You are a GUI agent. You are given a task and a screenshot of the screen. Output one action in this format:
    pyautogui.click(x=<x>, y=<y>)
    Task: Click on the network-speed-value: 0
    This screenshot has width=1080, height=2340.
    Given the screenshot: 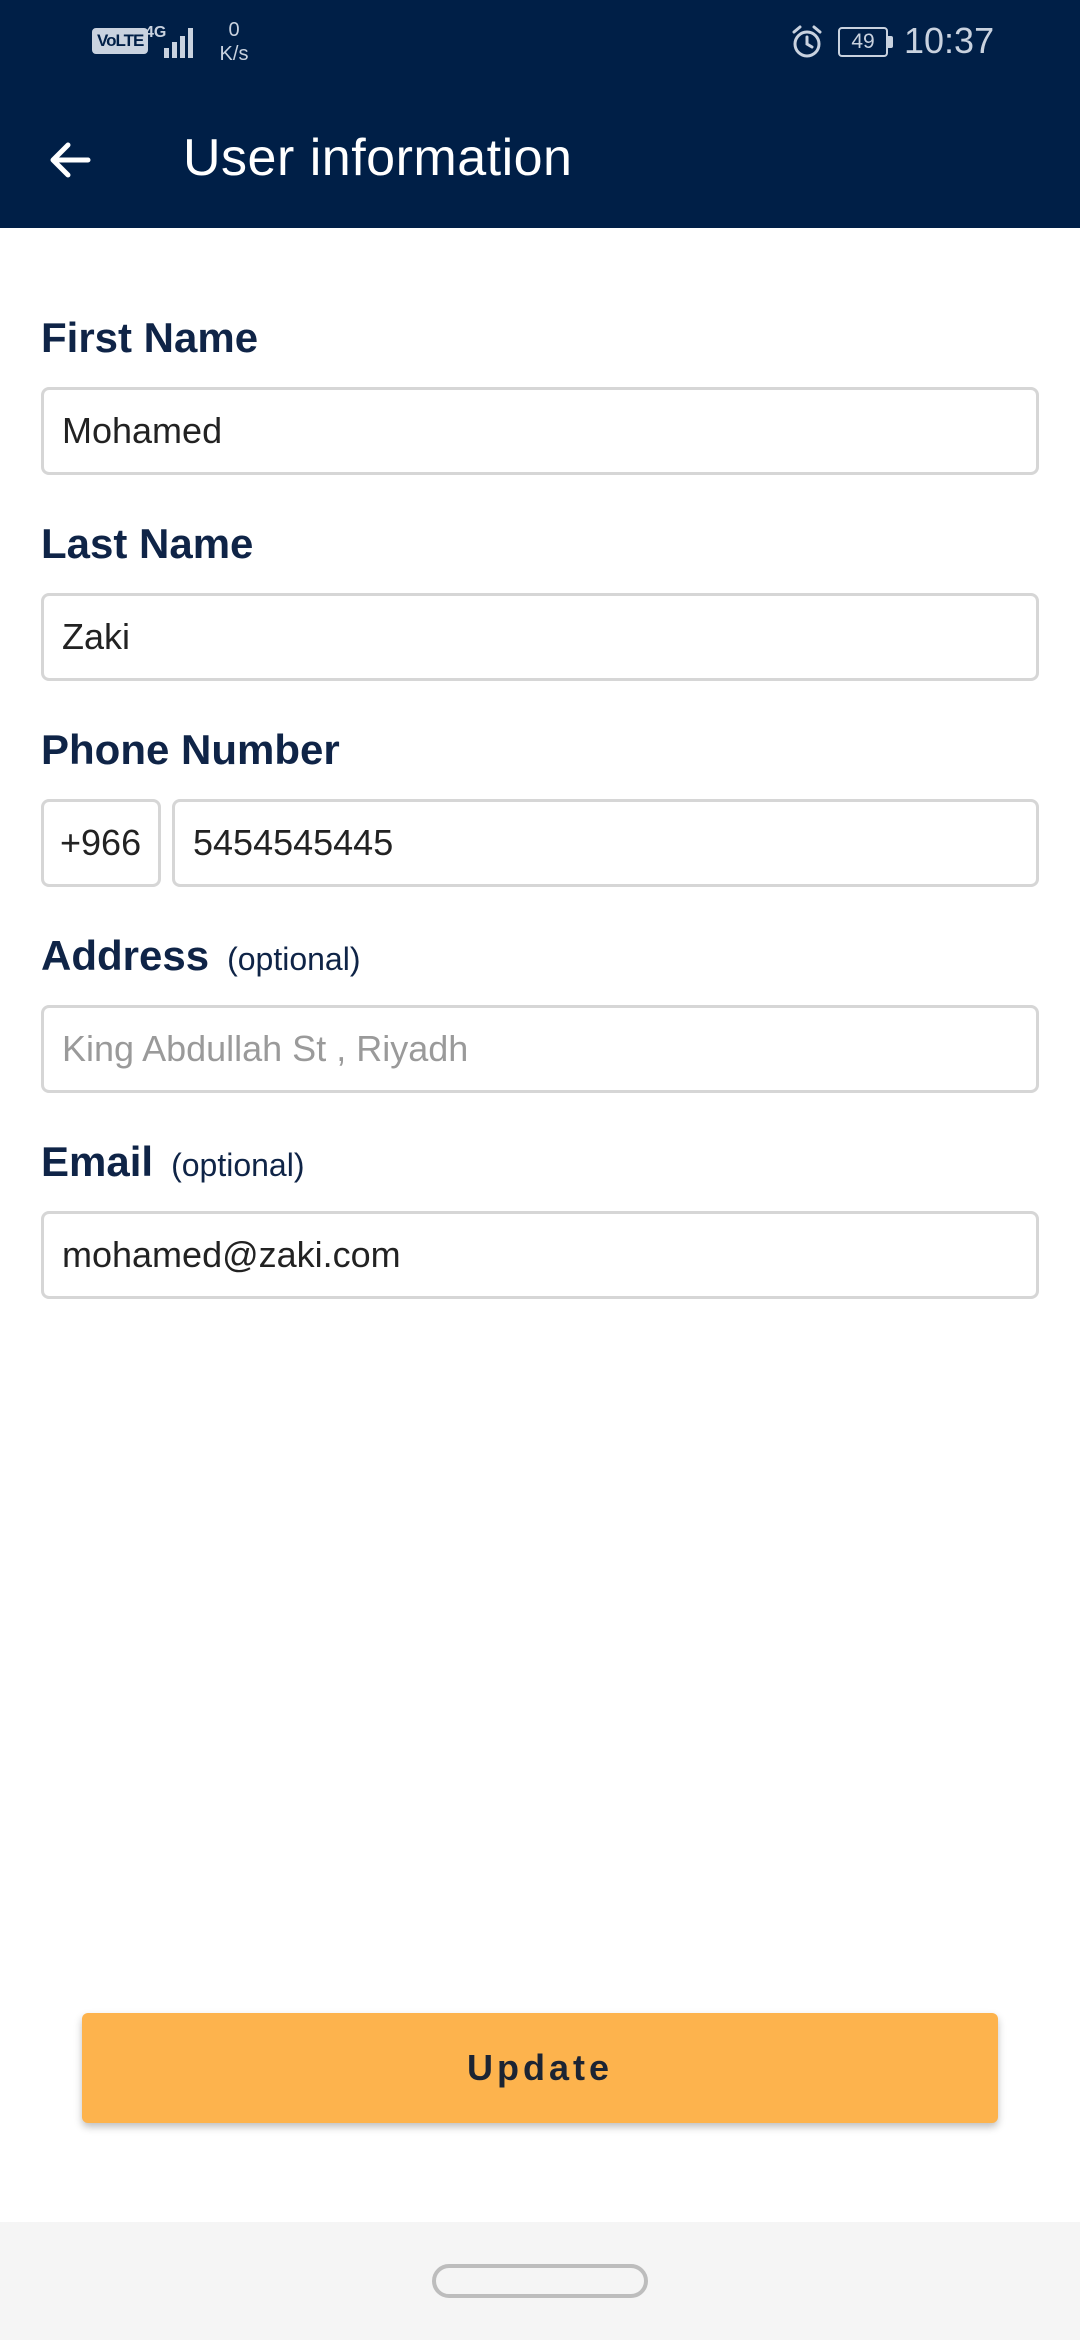 What is the action you would take?
    pyautogui.click(x=234, y=30)
    